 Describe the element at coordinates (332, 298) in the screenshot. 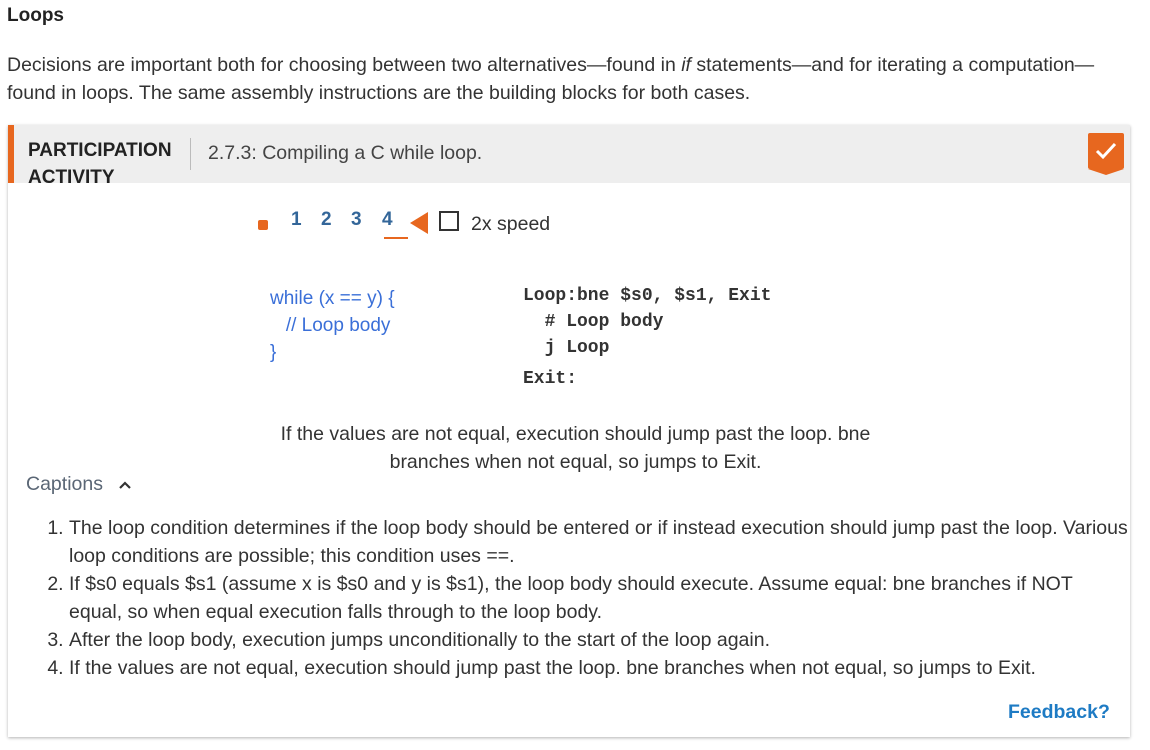

I see `c-code-line: while (x == y) {` at that location.